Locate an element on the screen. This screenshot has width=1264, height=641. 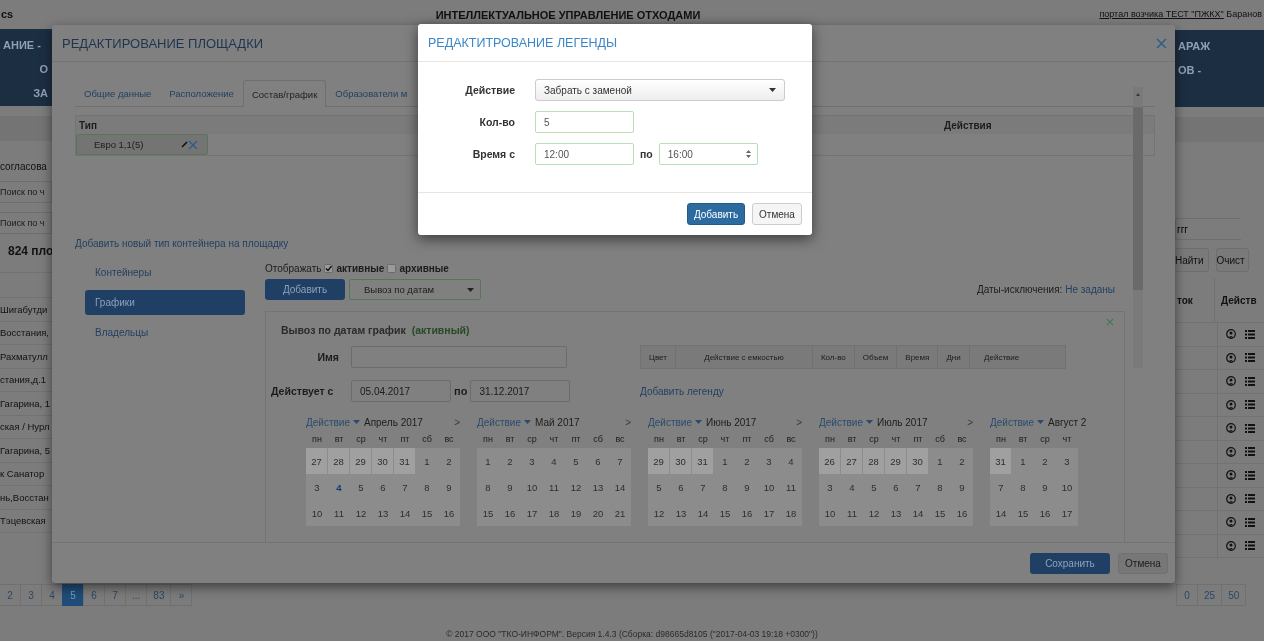
page-link: 4 is located at coordinates (52, 595).